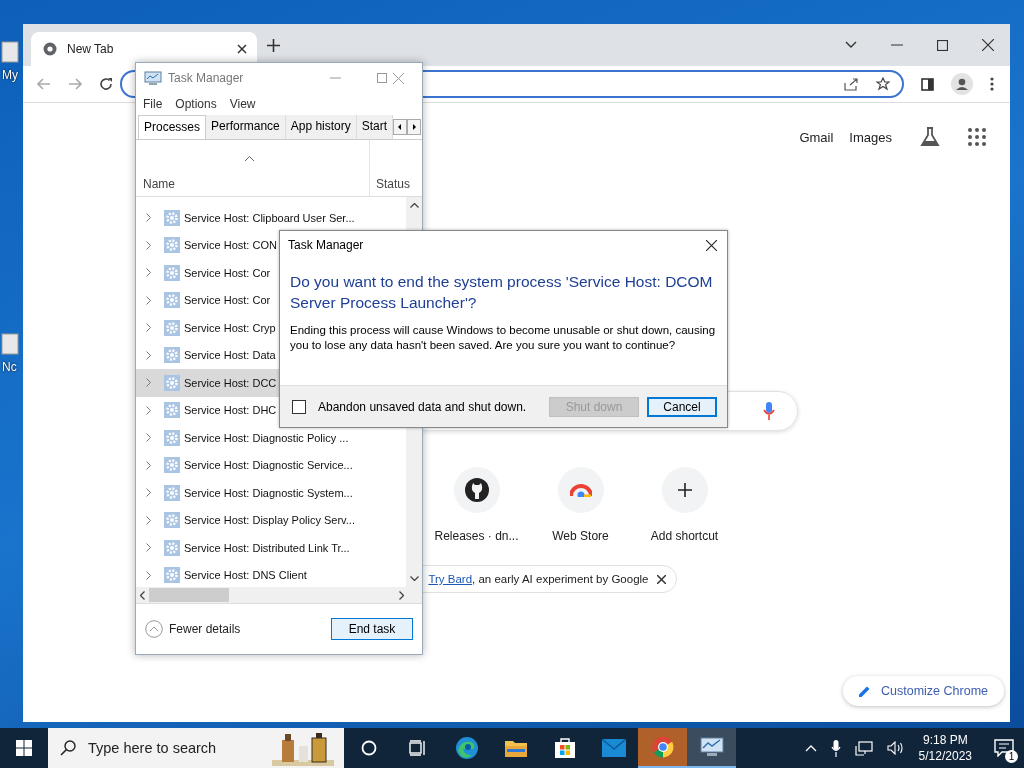 This screenshot has width=1024, height=768. I want to click on tab-title: New Tab, so click(91, 49).